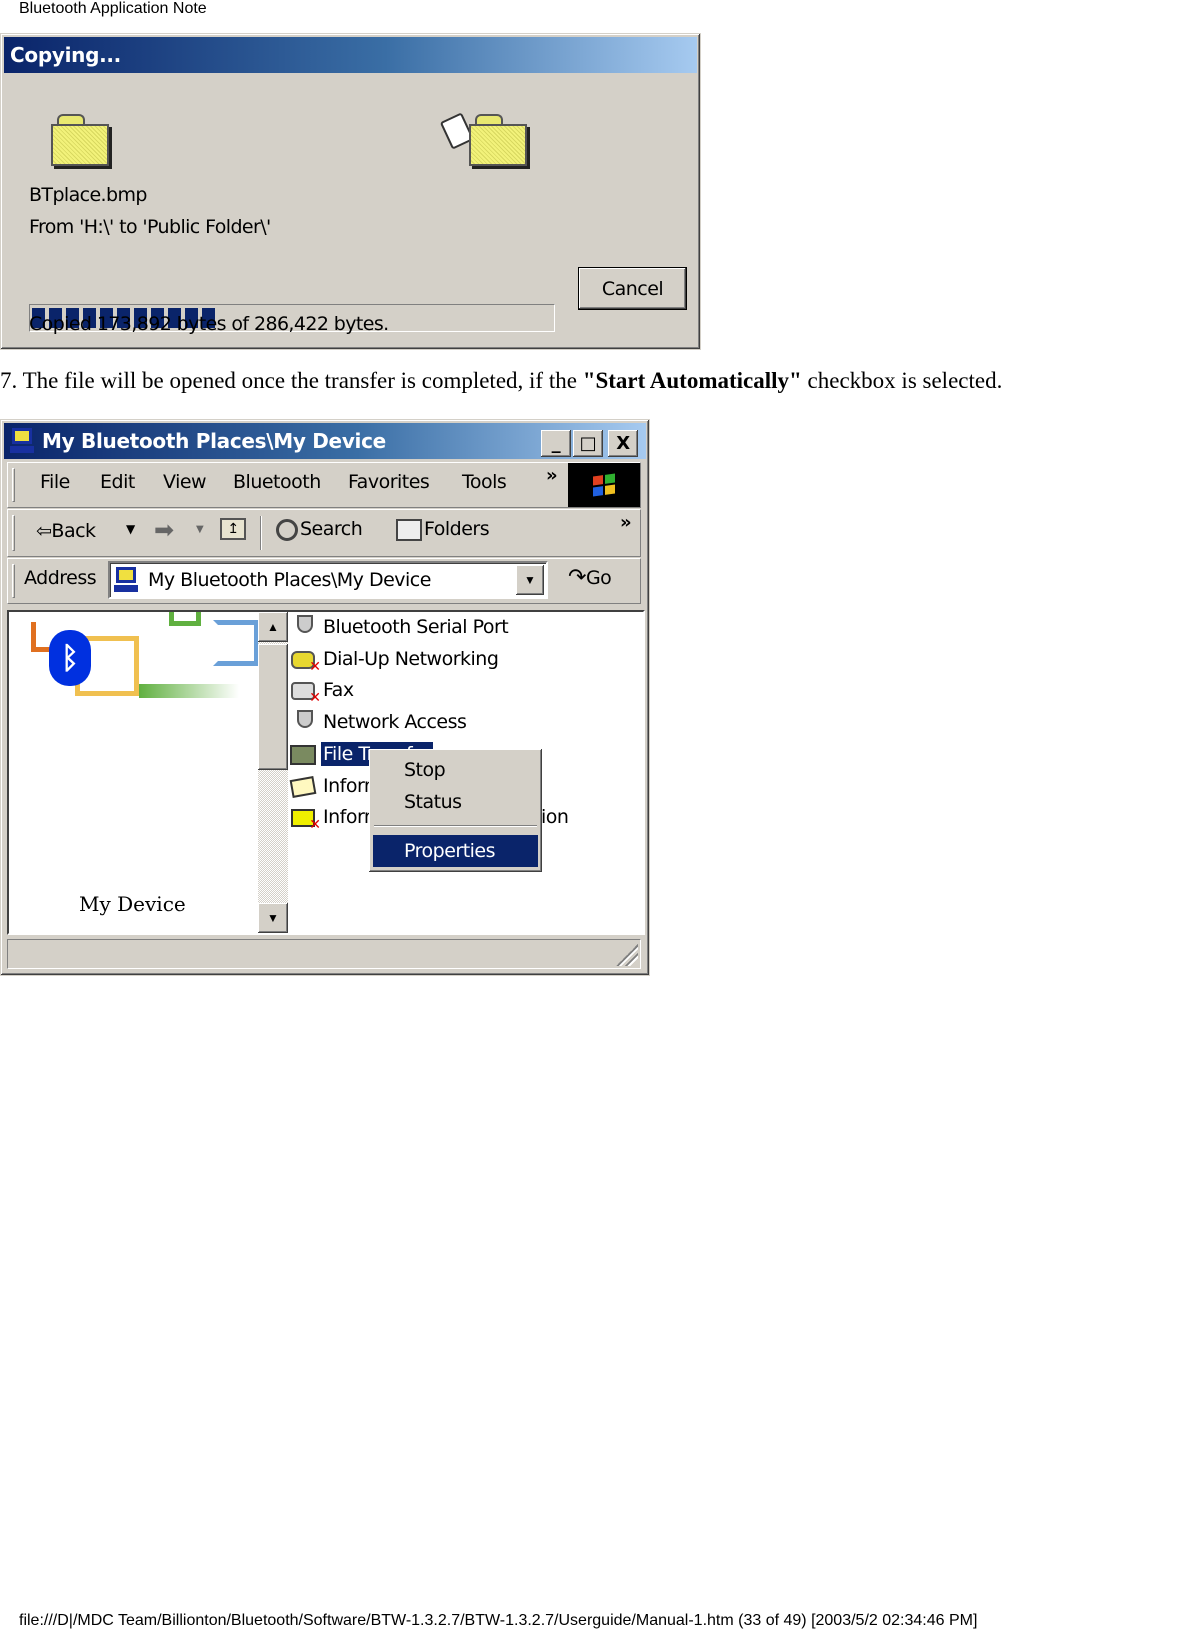  Describe the element at coordinates (455, 802) in the screenshot. I see `context-menu-status: Status` at that location.